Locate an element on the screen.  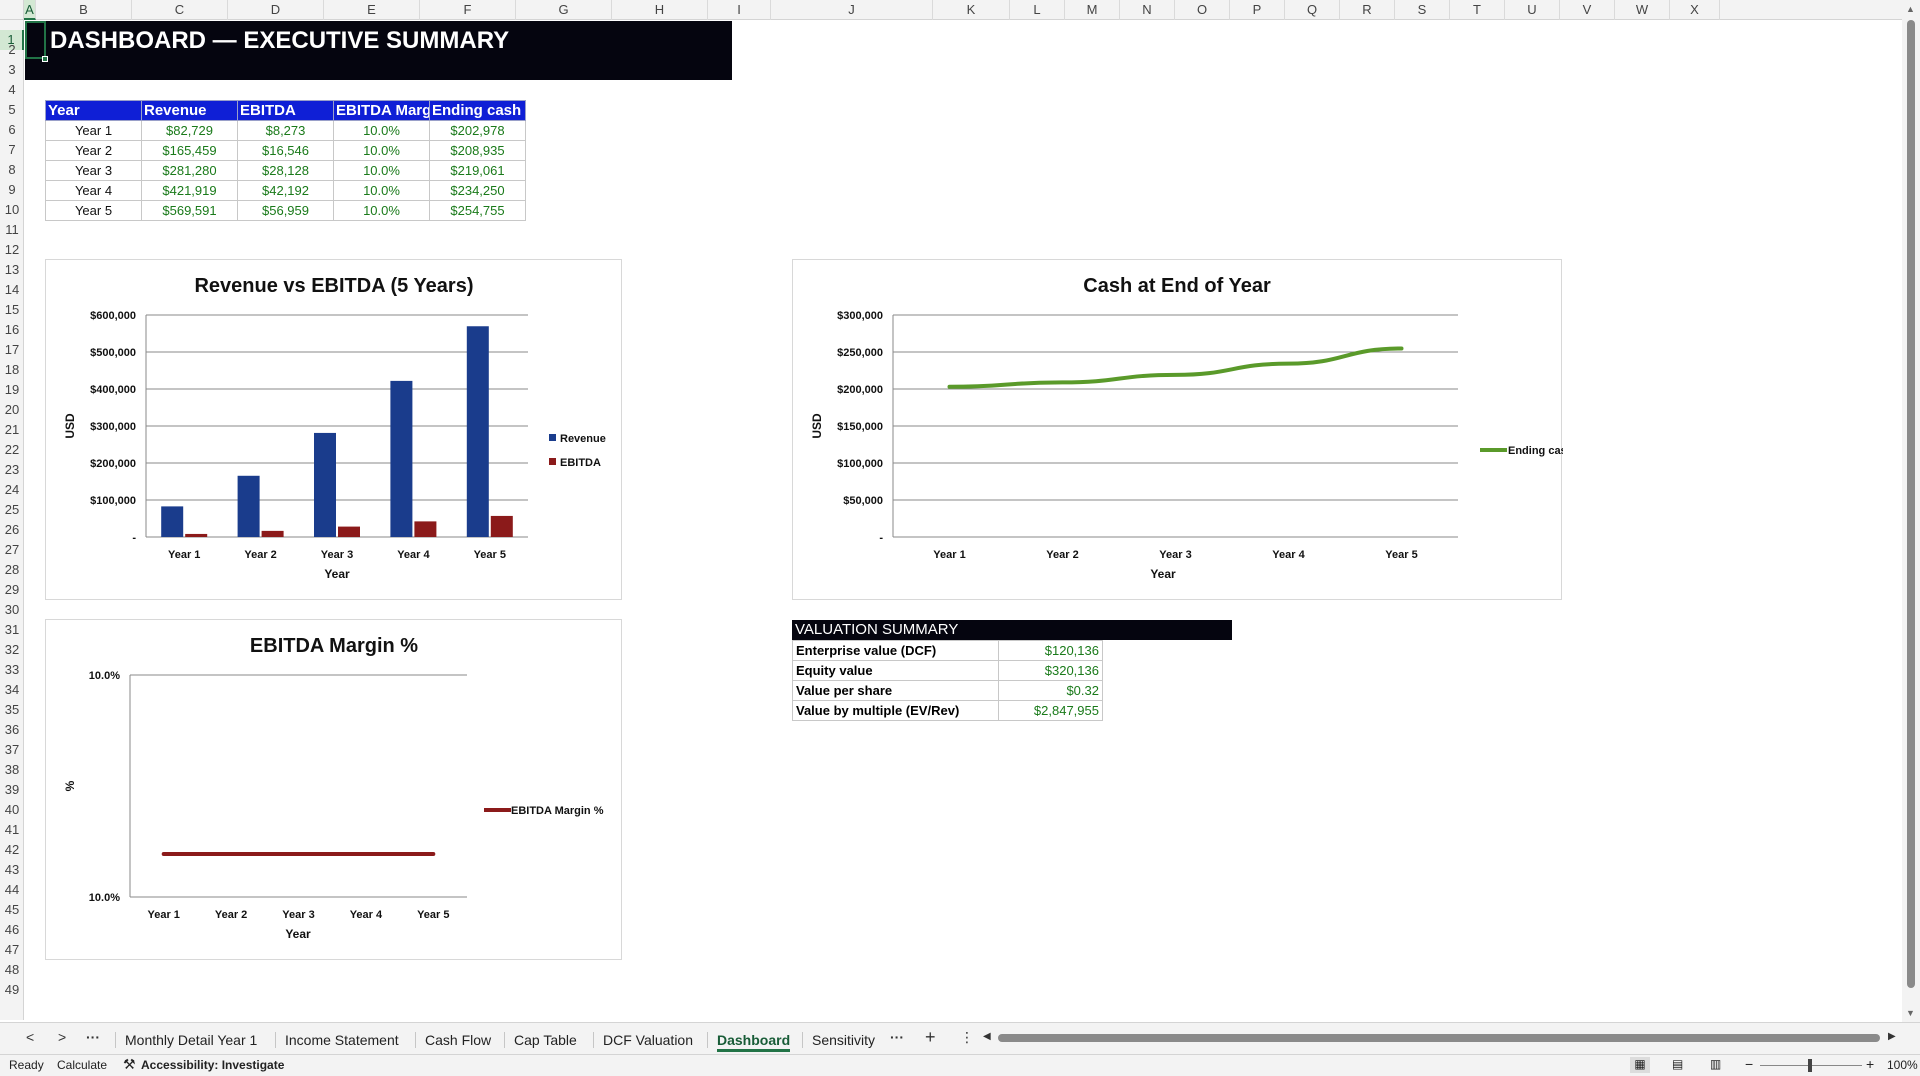
table-cell: $254,755 is located at coordinates (477, 210).